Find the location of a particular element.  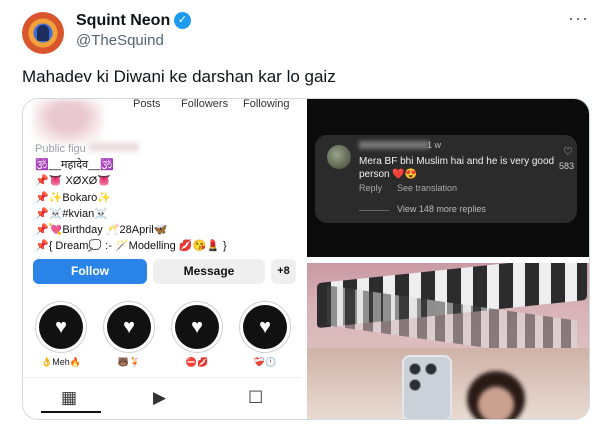

highlight-label: 👌Meh🔥 is located at coordinates (61, 362).